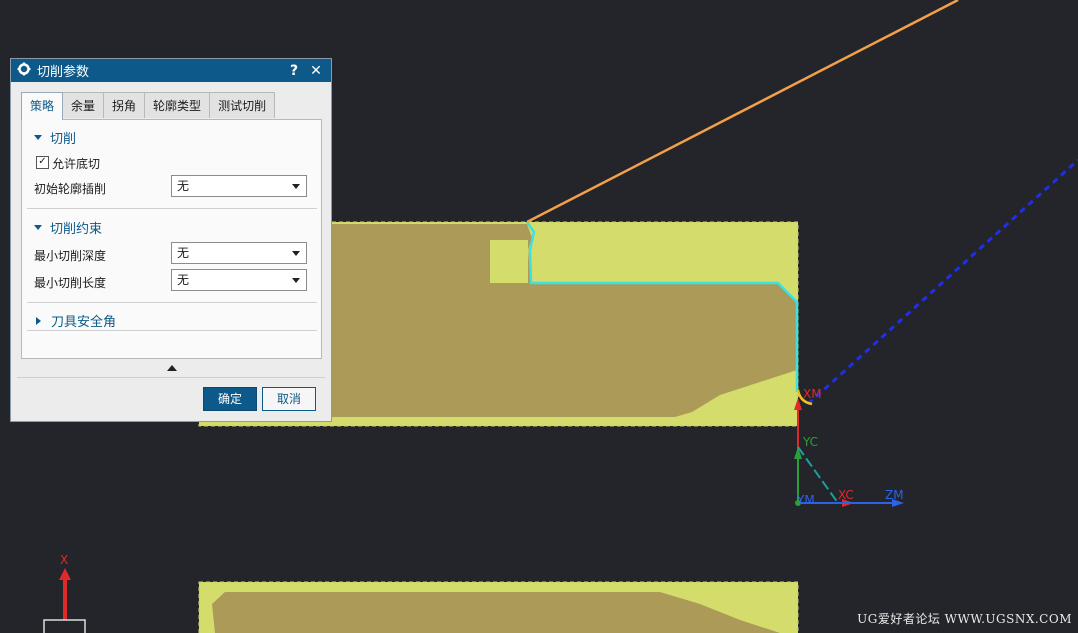 Image resolution: width=1078 pixels, height=633 pixels. What do you see at coordinates (63, 139) in the screenshot?
I see `section-cut-title: 切削` at bounding box center [63, 139].